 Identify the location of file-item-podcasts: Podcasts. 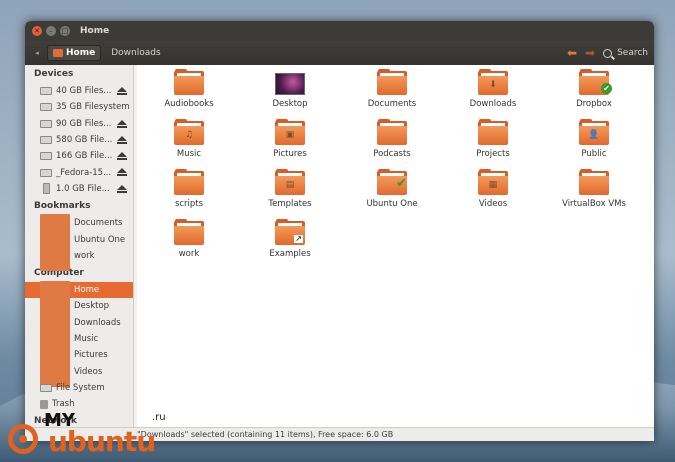
(392, 139).